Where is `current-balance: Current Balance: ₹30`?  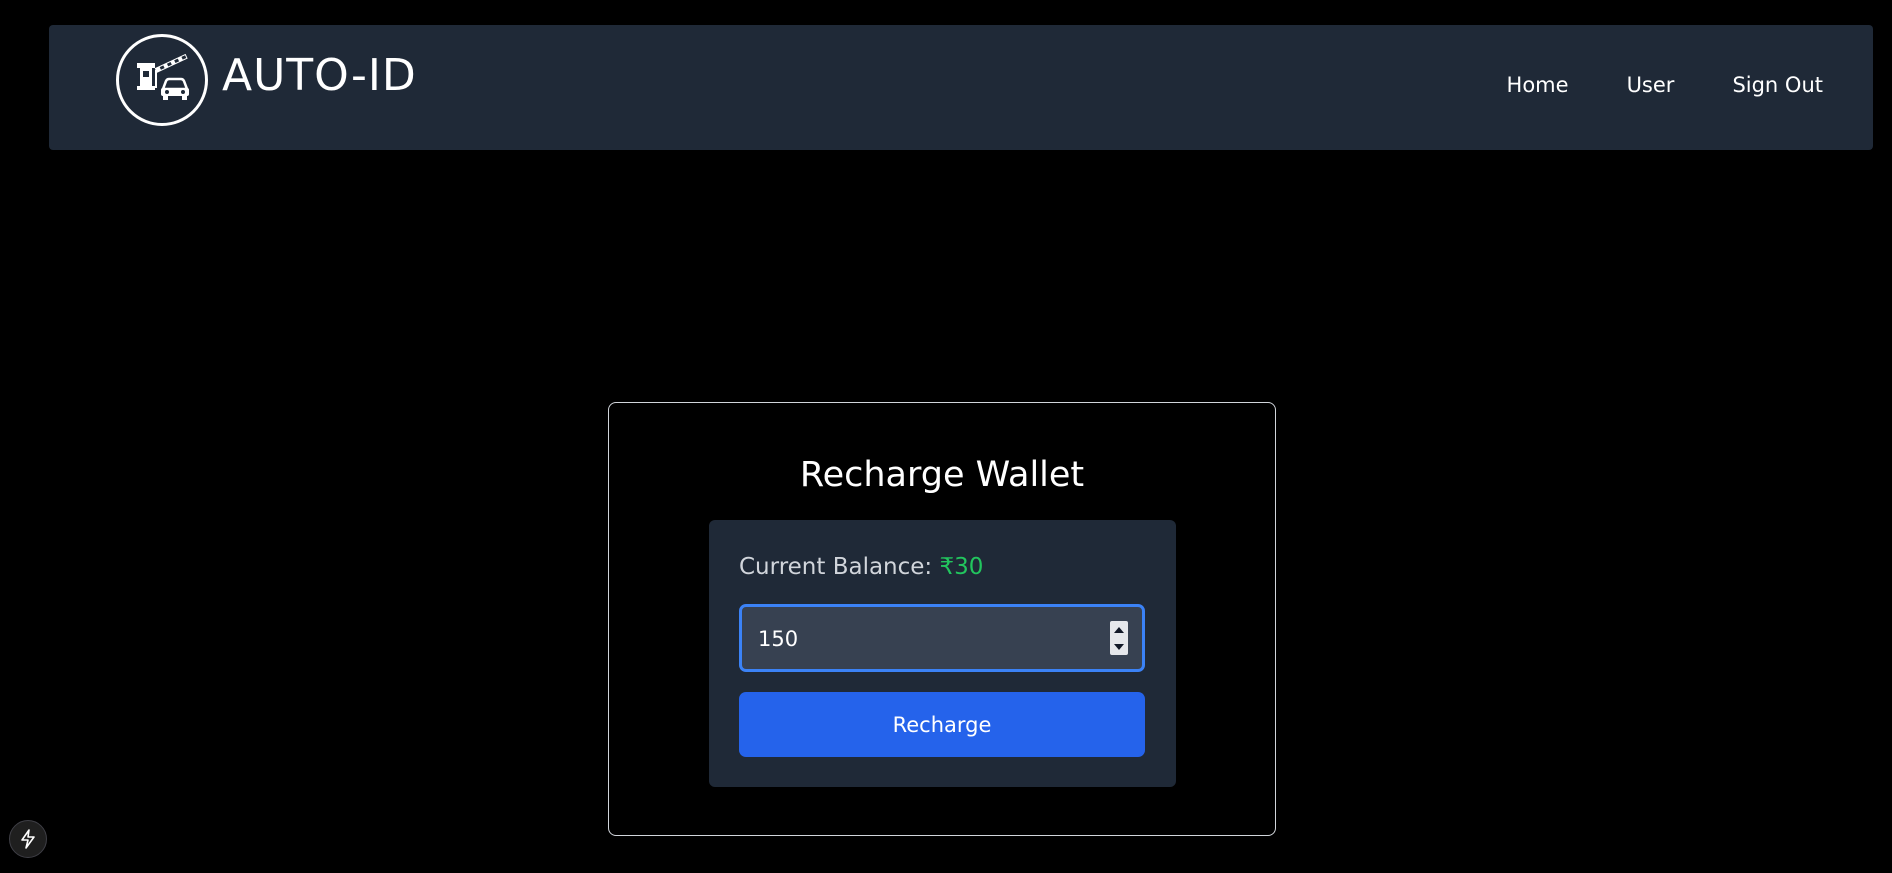
current-balance: Current Balance: ₹30 is located at coordinates (861, 567).